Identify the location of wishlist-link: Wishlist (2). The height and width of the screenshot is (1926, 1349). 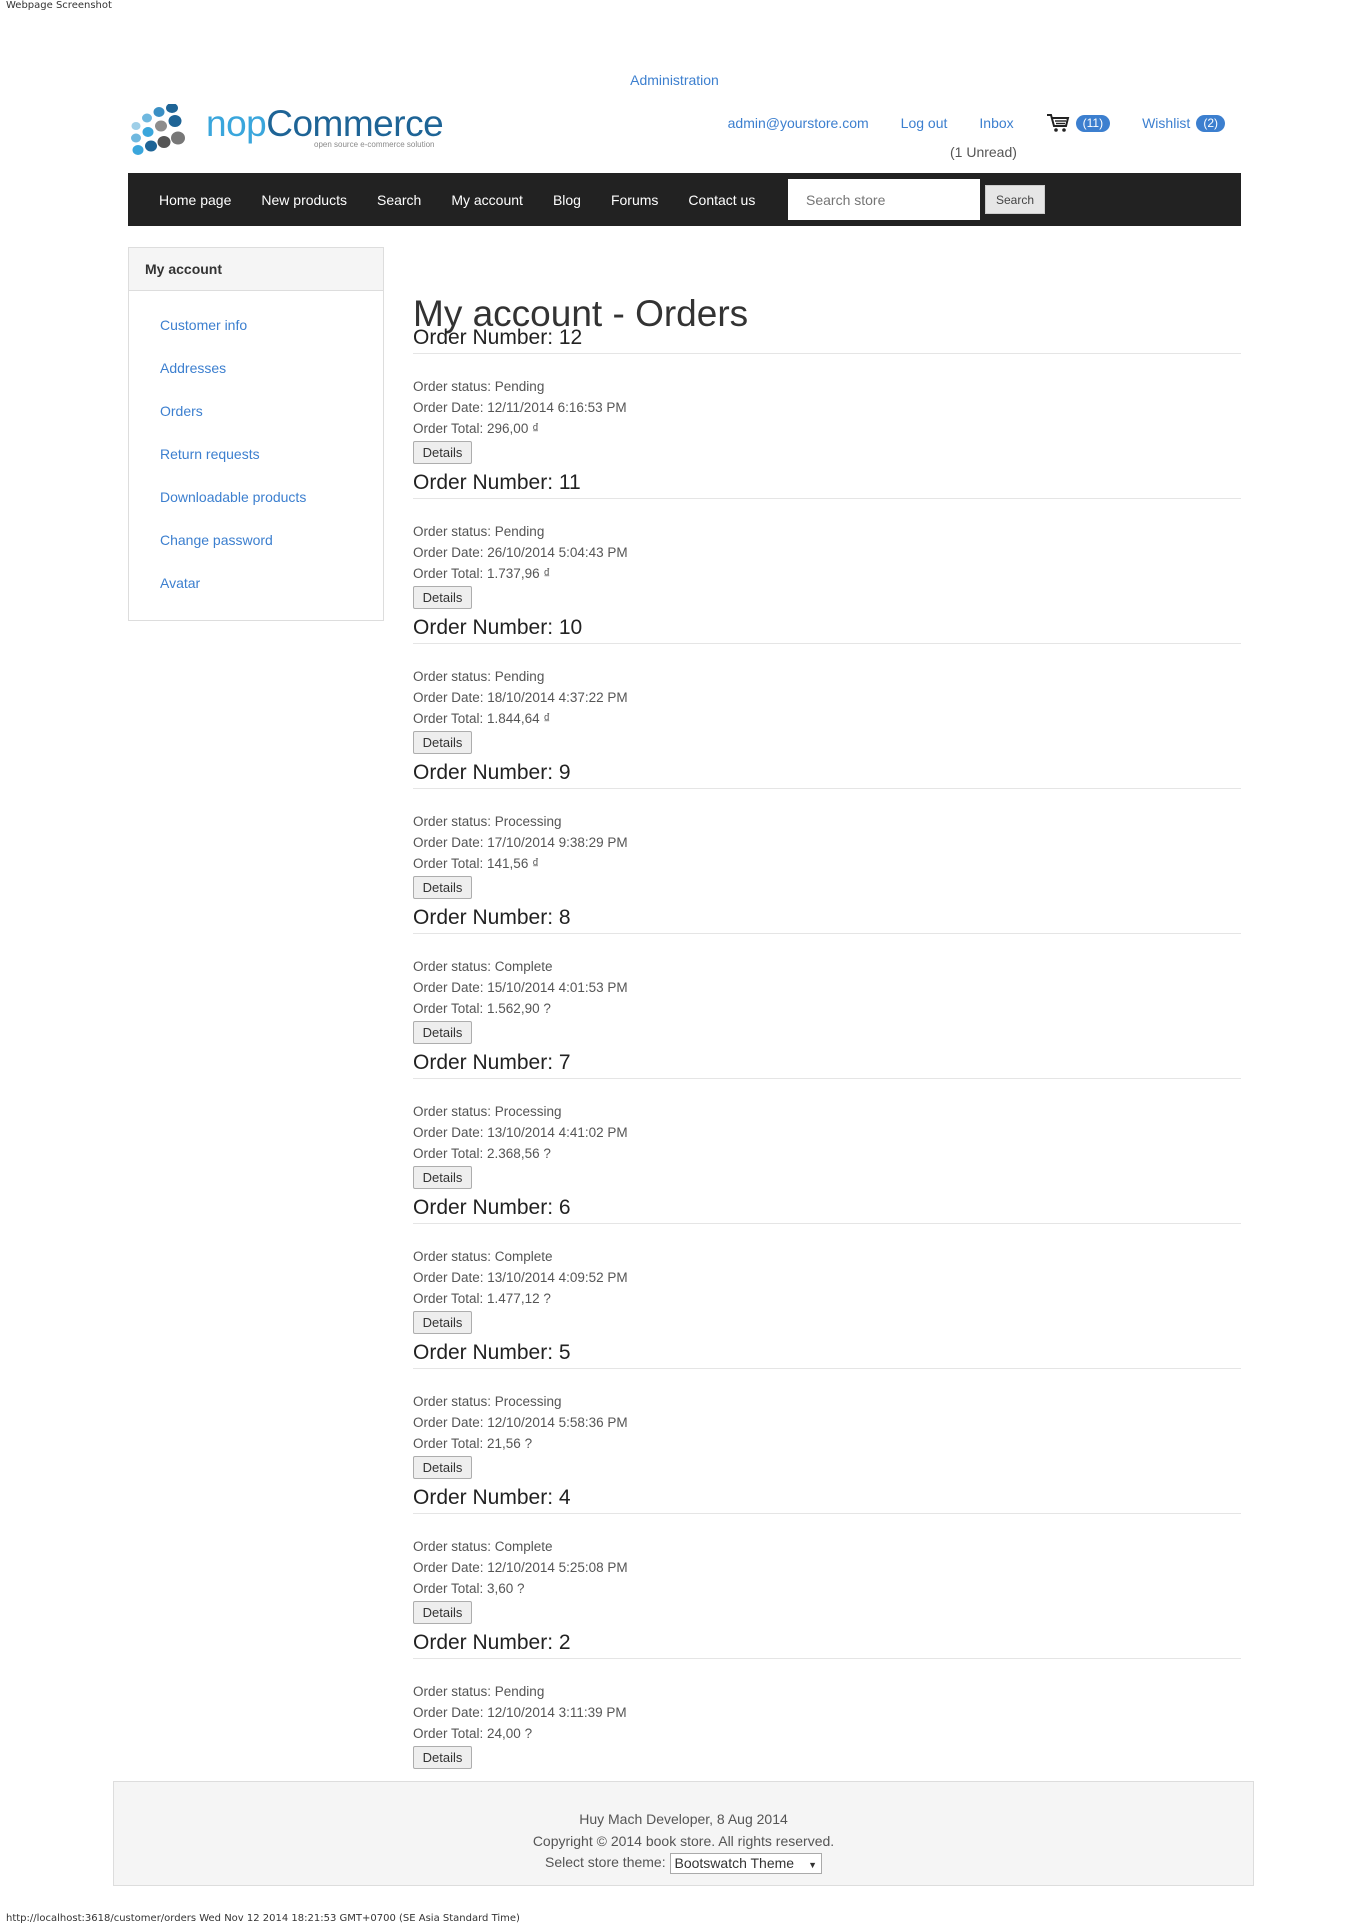
(1183, 123).